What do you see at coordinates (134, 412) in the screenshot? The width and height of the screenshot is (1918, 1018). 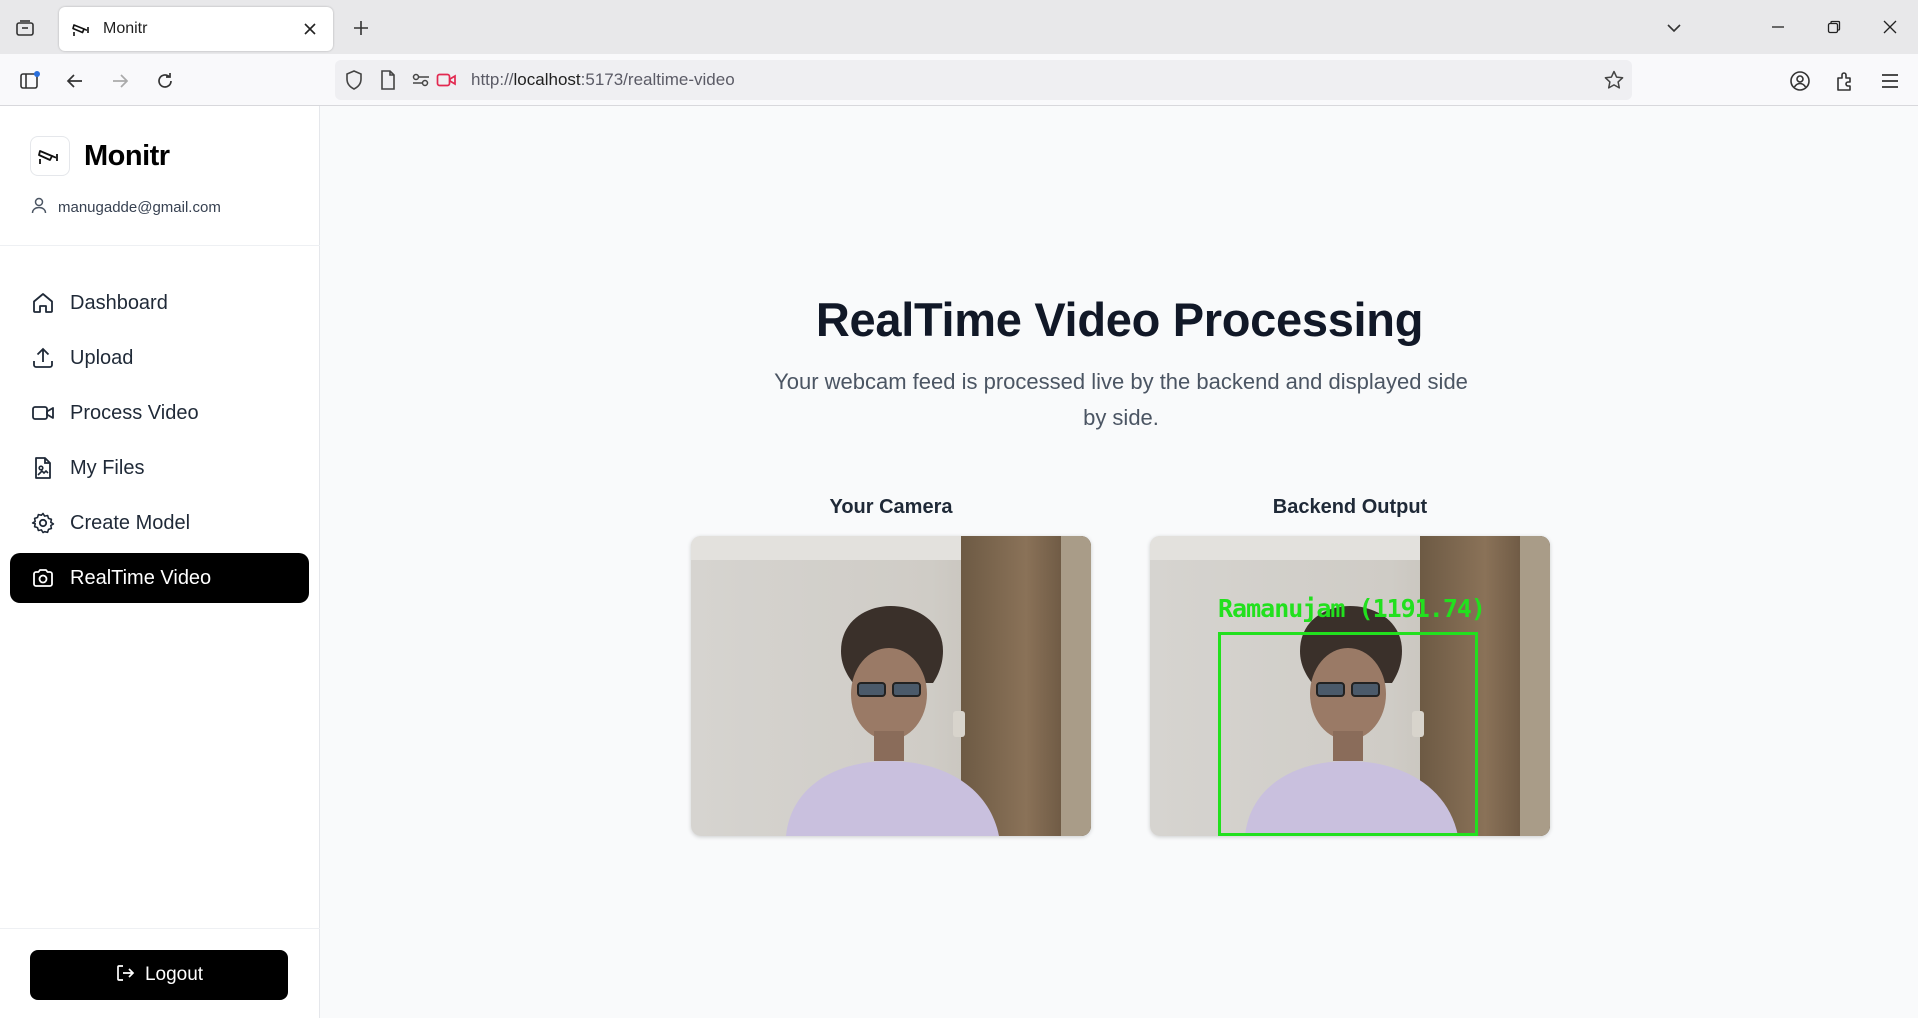 I see `sidebar-item-label: Process Video` at bounding box center [134, 412].